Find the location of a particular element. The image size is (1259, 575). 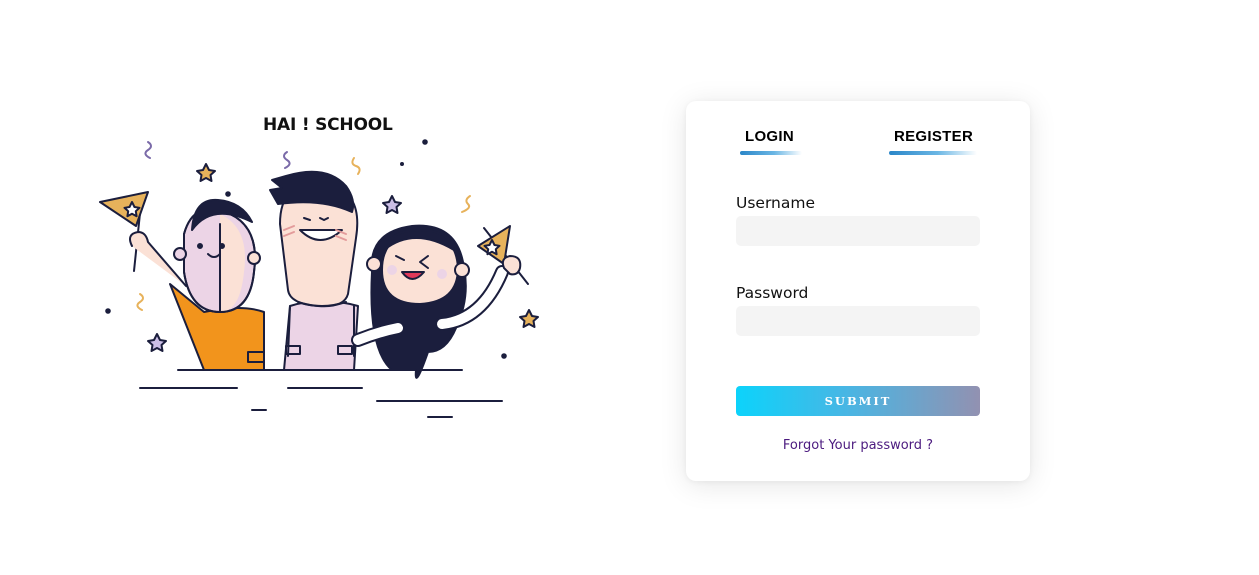

password-label: Password is located at coordinates (772, 293).